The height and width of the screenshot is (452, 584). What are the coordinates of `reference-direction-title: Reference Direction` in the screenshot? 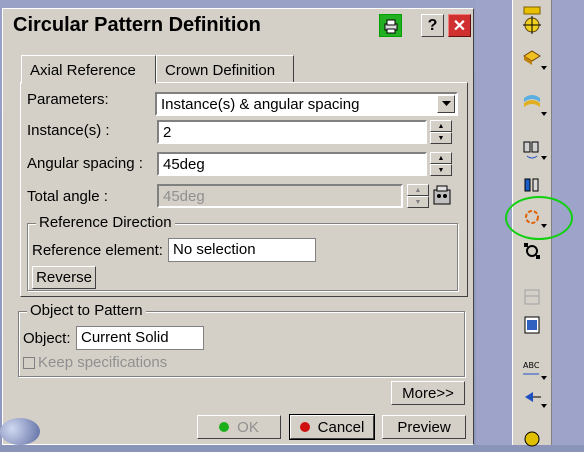 It's located at (105, 222).